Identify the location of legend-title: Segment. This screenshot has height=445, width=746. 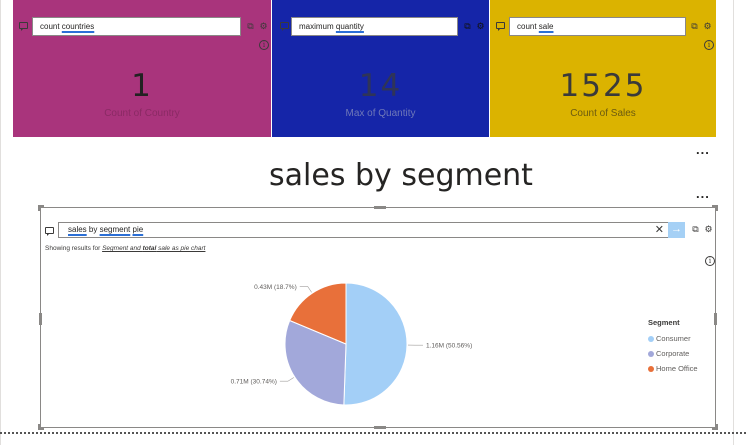
(664, 322).